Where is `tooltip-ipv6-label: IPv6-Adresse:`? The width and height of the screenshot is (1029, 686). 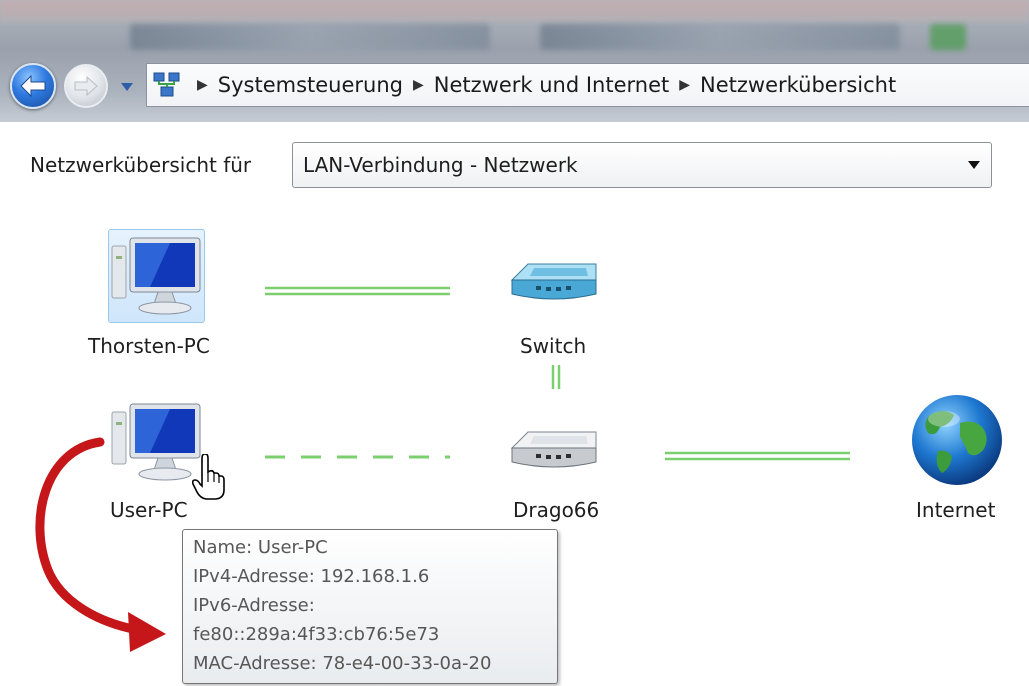
tooltip-ipv6-label: IPv6-Adresse: is located at coordinates (254, 605).